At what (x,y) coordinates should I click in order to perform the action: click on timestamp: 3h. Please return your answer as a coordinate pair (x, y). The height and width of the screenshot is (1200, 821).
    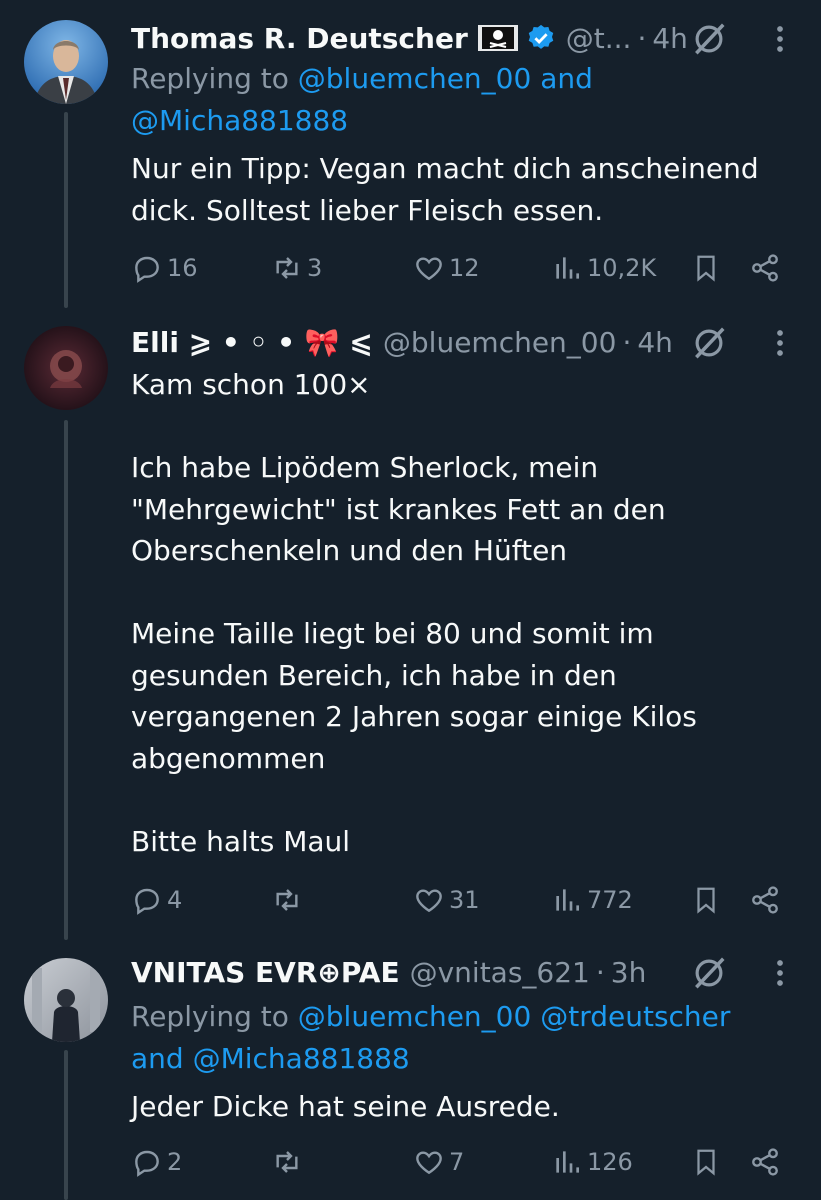
    Looking at the image, I should click on (629, 972).